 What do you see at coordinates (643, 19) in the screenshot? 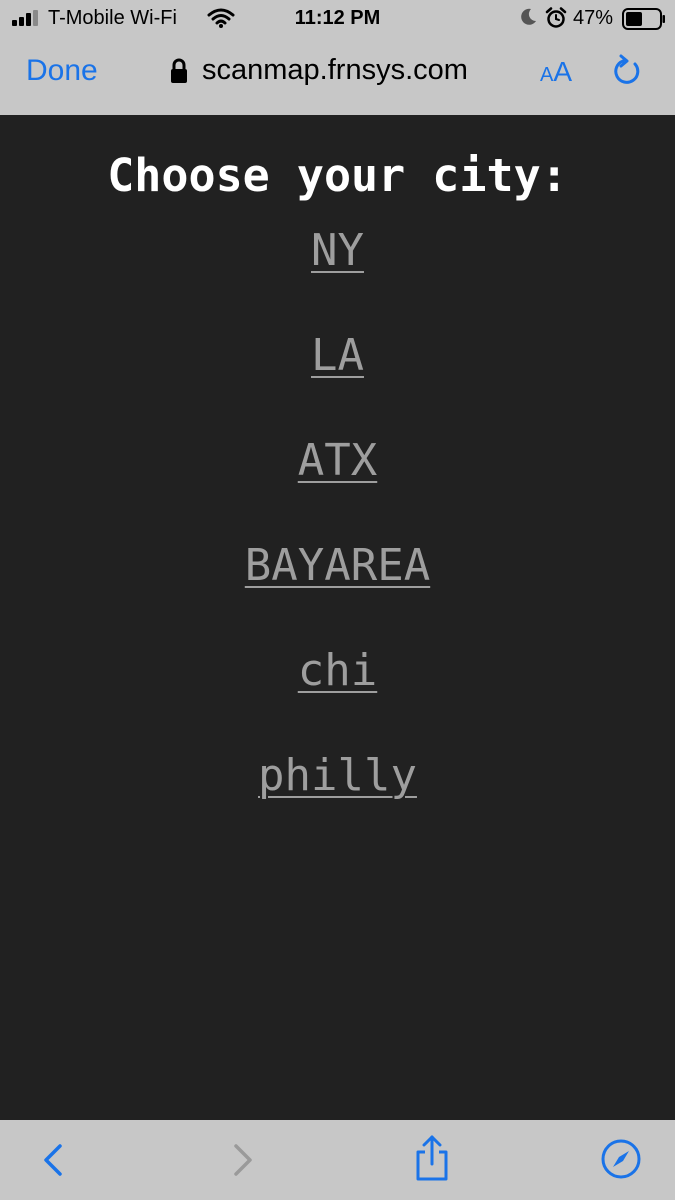
I see `battery-icon` at bounding box center [643, 19].